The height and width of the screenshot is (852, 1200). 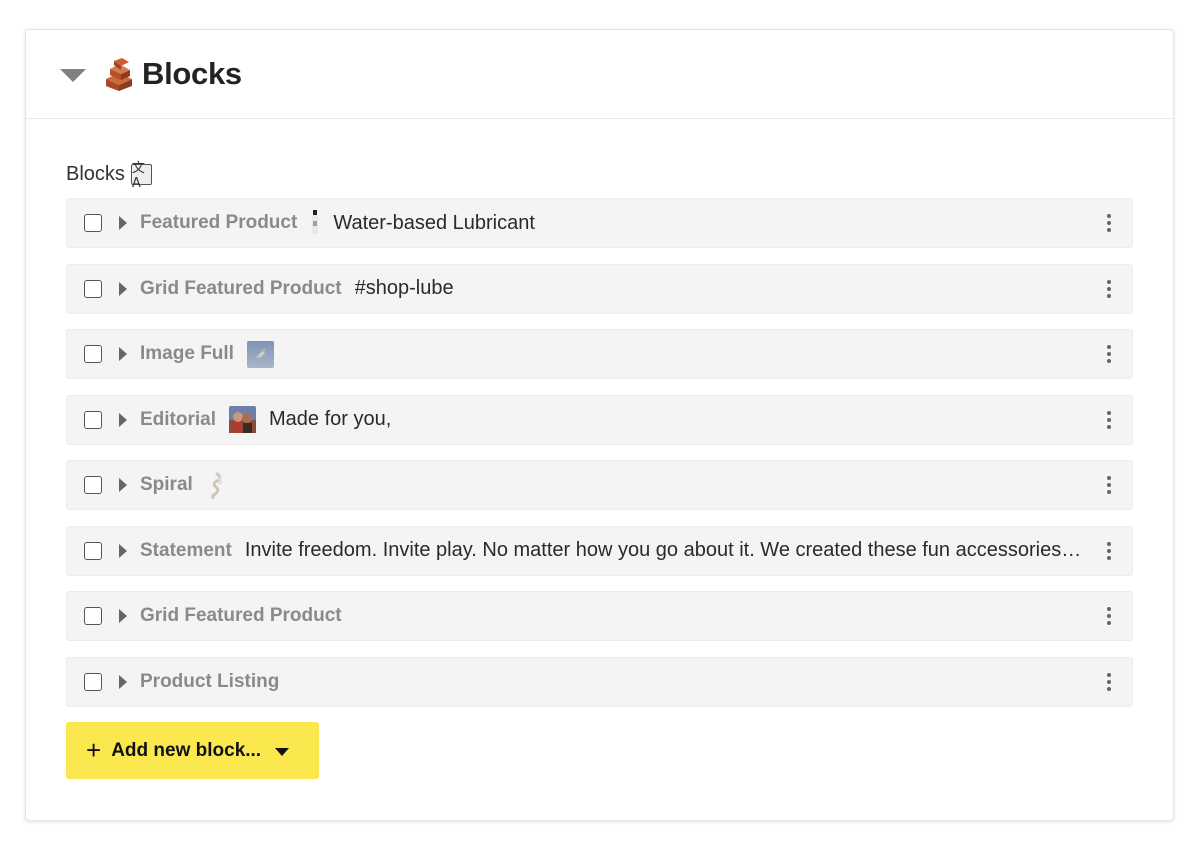 I want to click on spiral-thumbnail, so click(x=216, y=485).